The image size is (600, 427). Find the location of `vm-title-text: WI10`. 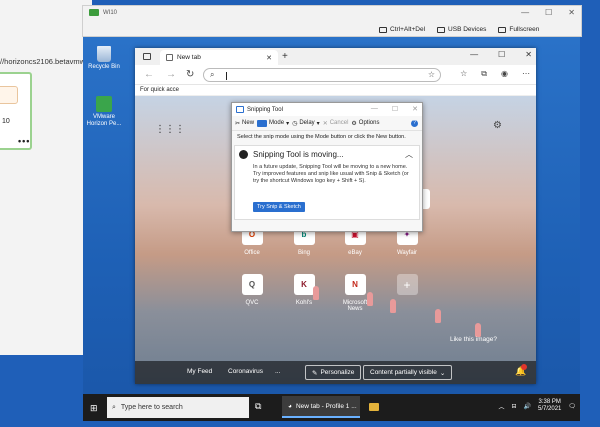

vm-title-text: WI10 is located at coordinates (110, 12).